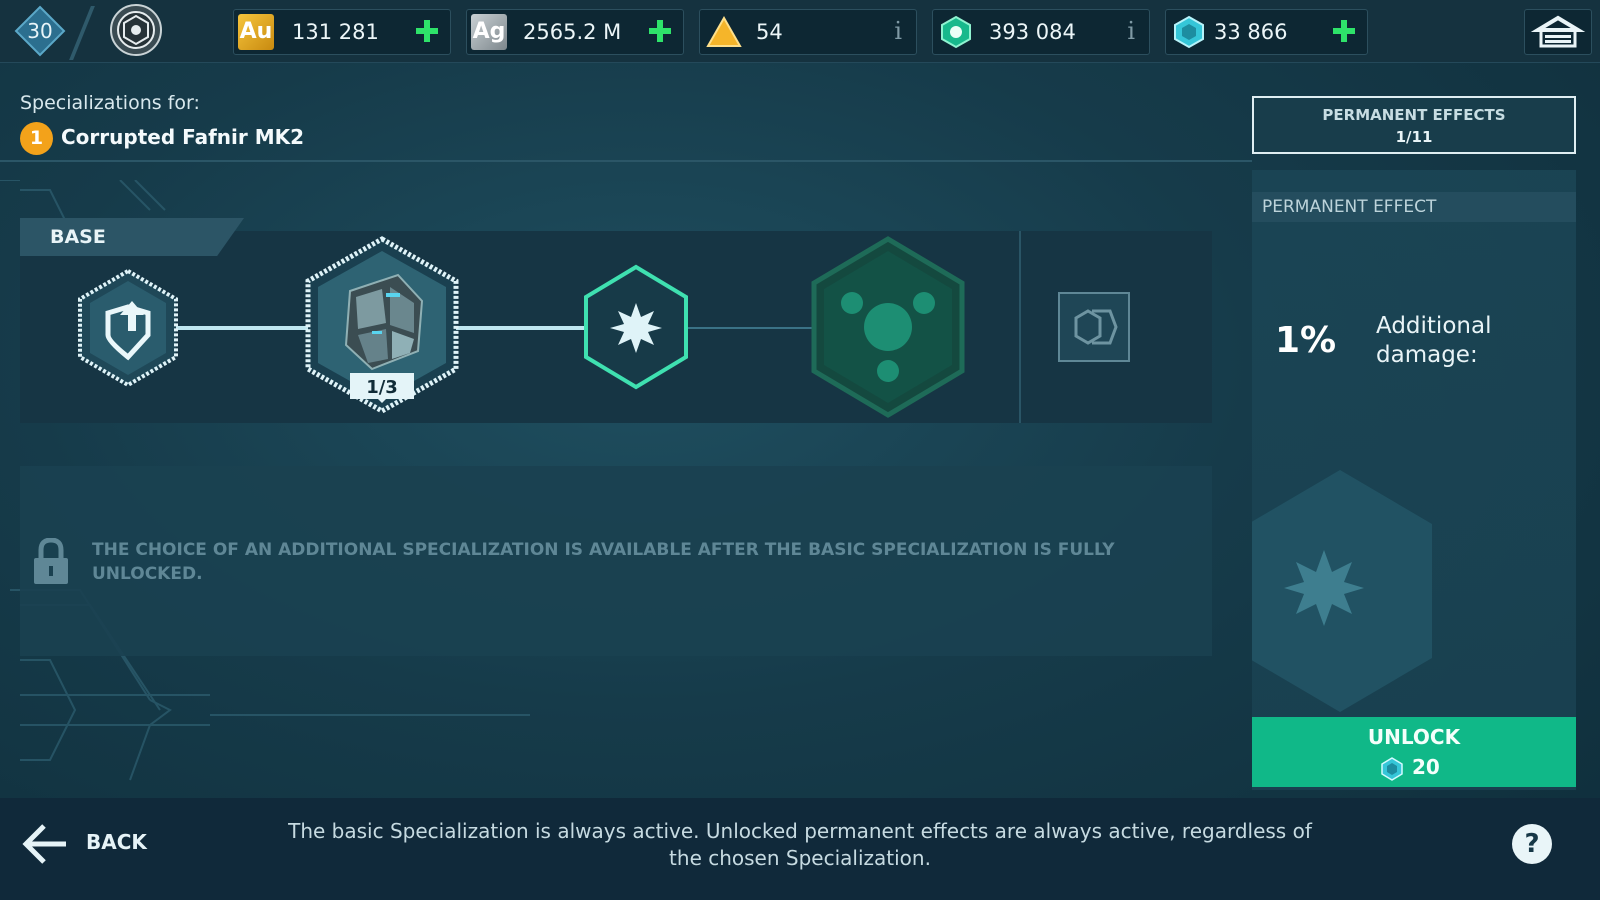  Describe the element at coordinates (1532, 844) in the screenshot. I see `help-button: ?` at that location.